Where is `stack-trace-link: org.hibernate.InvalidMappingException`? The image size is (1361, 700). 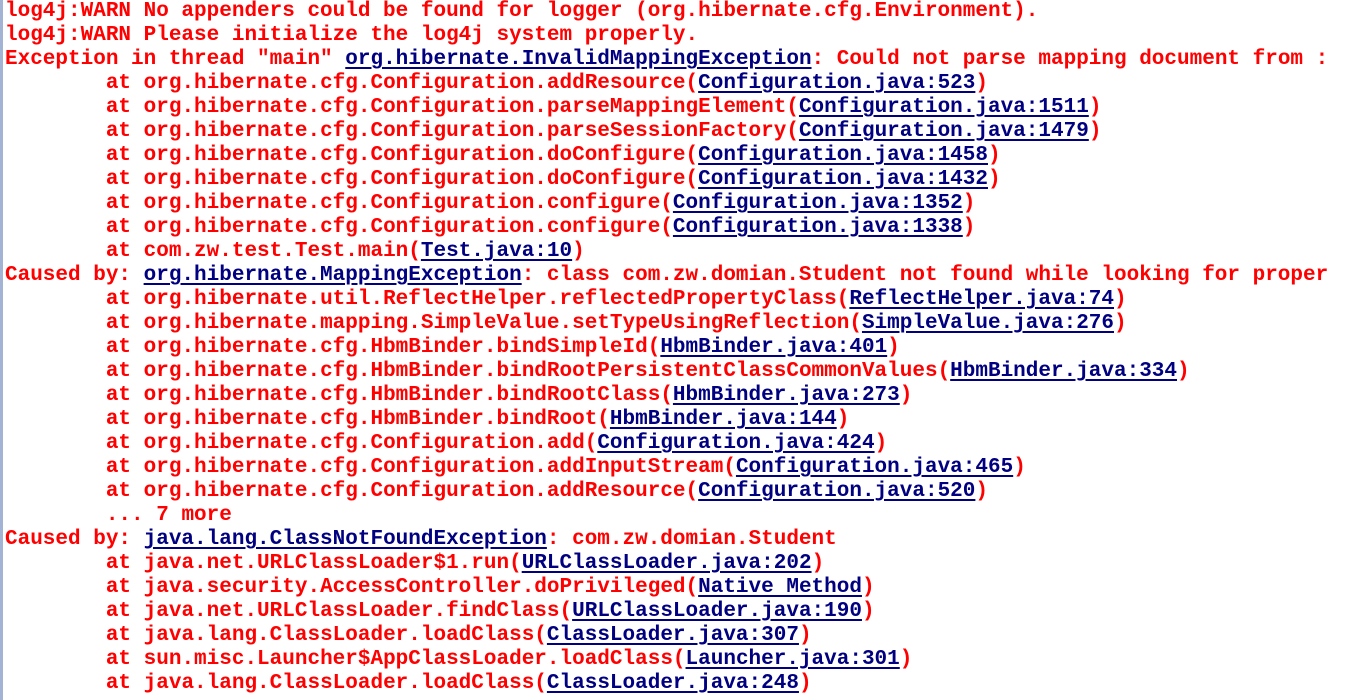
stack-trace-link: org.hibernate.InvalidMappingException is located at coordinates (578, 59).